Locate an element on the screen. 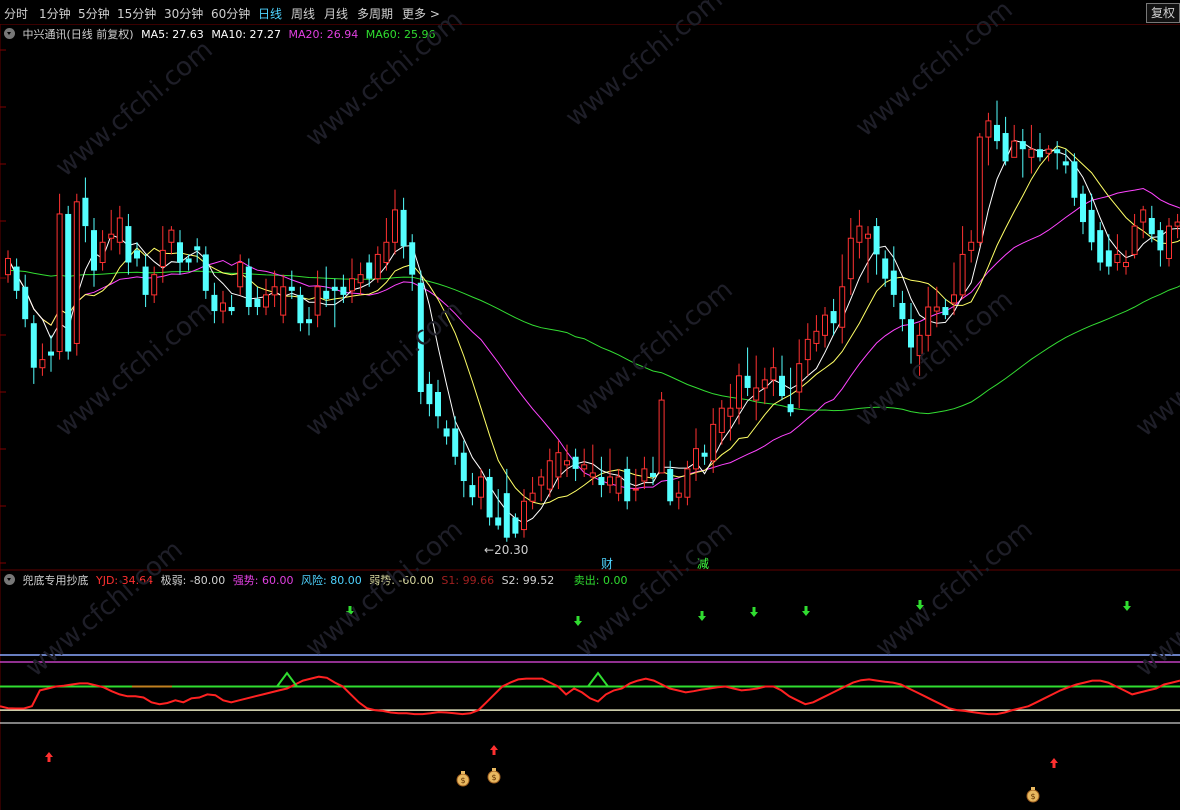  s1-label: S1: 99.66 is located at coordinates (468, 580).